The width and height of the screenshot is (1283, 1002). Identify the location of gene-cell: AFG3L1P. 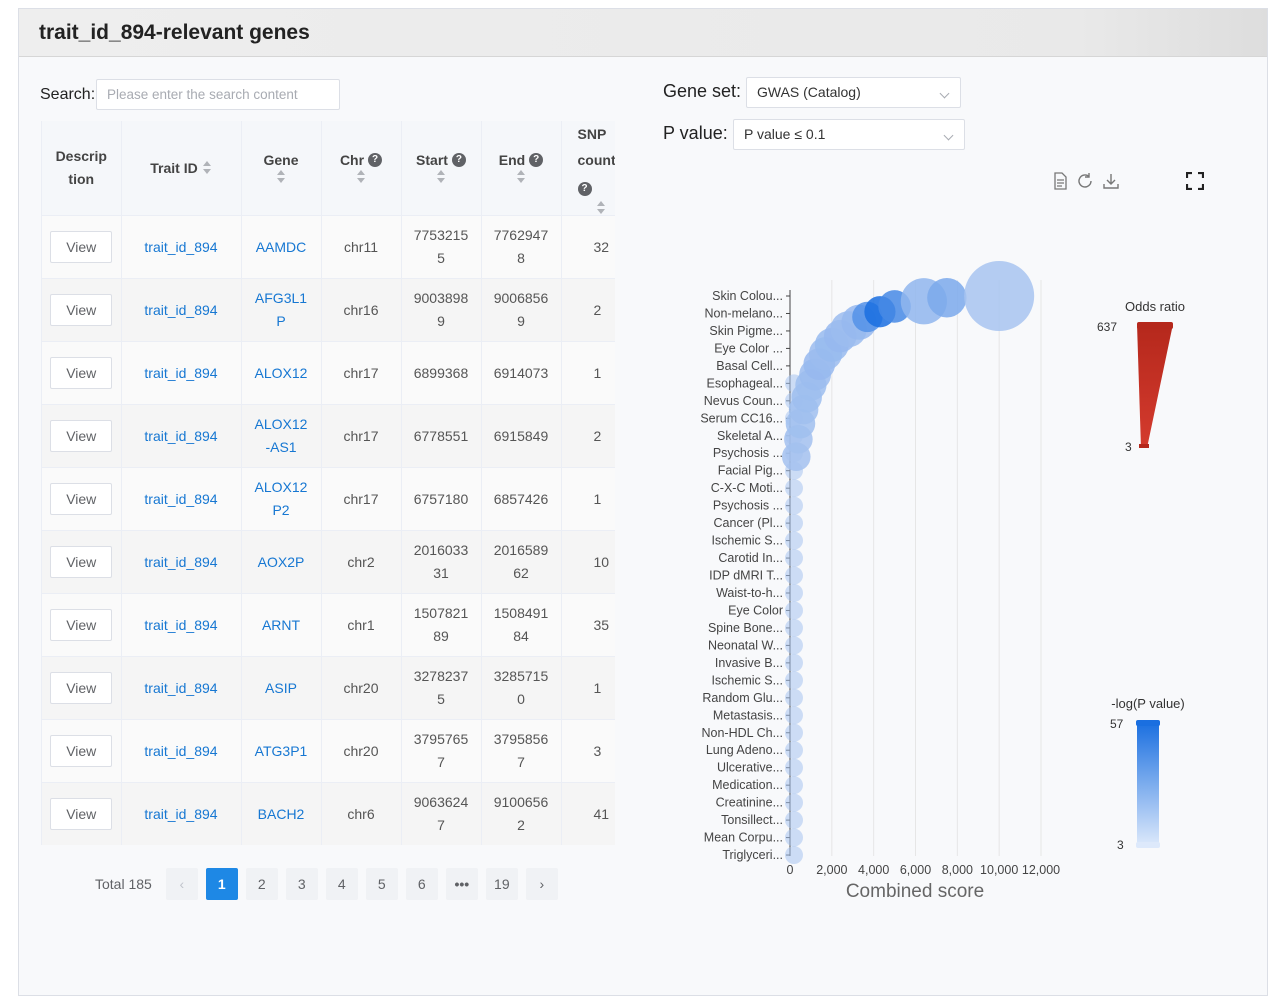
(281, 310).